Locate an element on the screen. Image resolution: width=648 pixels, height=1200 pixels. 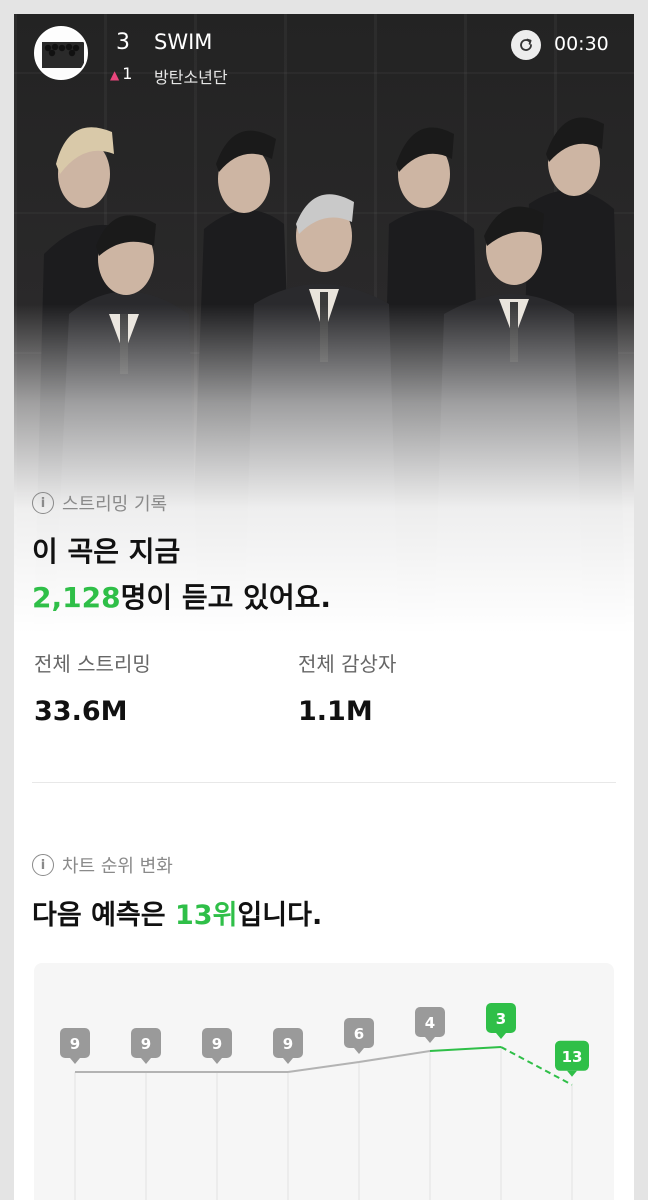
rank-chart-svg: 9 9 9 9 6 4 3 13 is located at coordinates (324, 1101).